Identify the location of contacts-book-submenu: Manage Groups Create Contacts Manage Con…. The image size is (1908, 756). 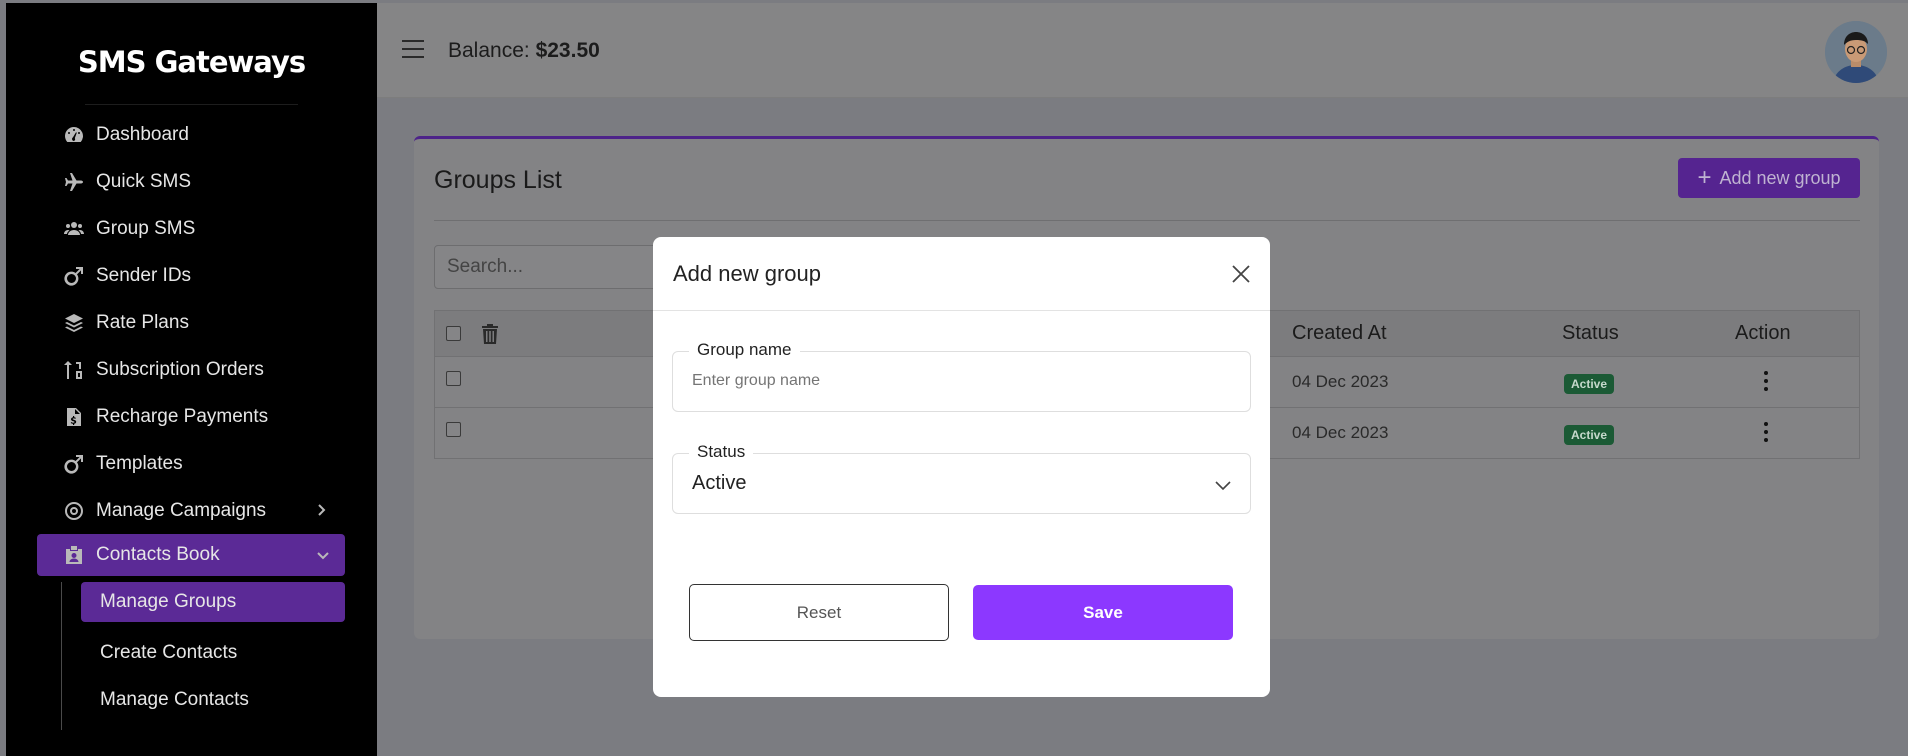
(191, 656).